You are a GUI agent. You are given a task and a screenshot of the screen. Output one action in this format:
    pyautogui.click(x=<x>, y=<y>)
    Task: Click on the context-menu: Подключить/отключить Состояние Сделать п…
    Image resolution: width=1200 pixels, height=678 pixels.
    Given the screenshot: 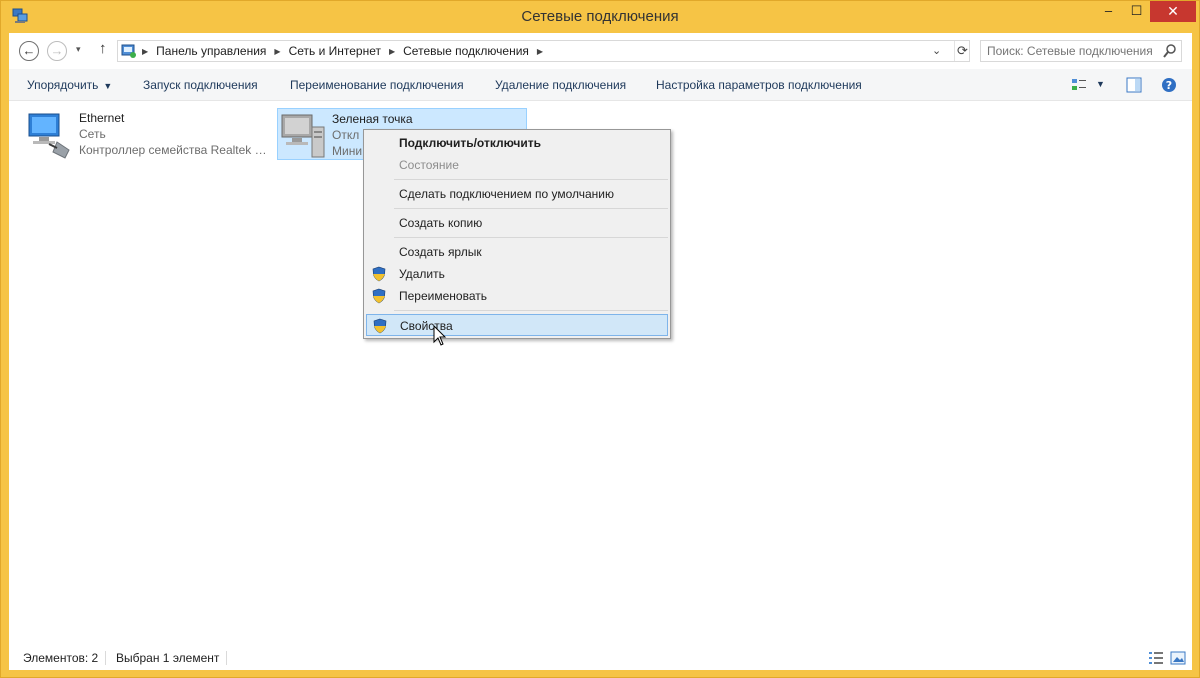 What is the action you would take?
    pyautogui.click(x=517, y=234)
    